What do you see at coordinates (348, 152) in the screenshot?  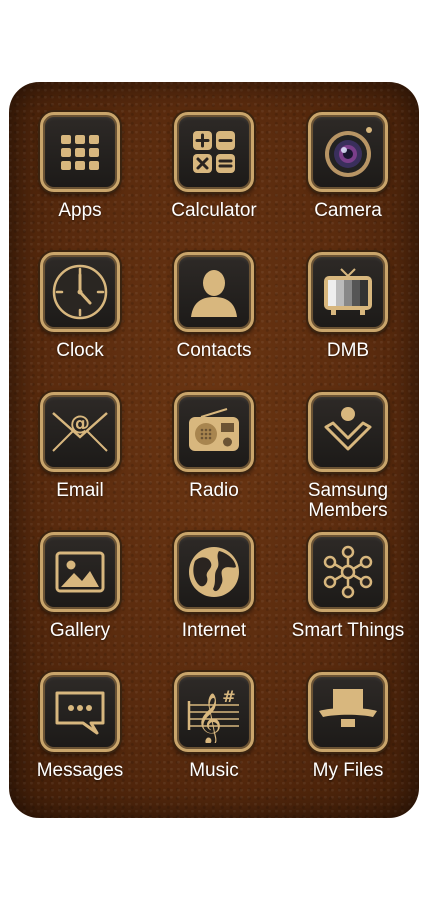 I see `camera-lens-icon` at bounding box center [348, 152].